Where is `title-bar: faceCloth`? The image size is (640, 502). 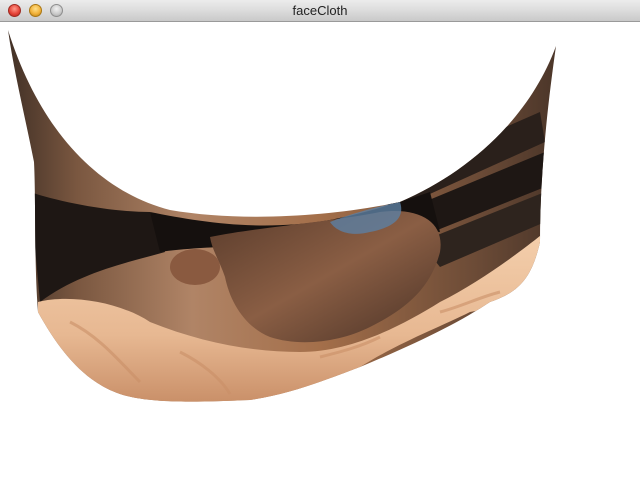
title-bar: faceCloth is located at coordinates (320, 11).